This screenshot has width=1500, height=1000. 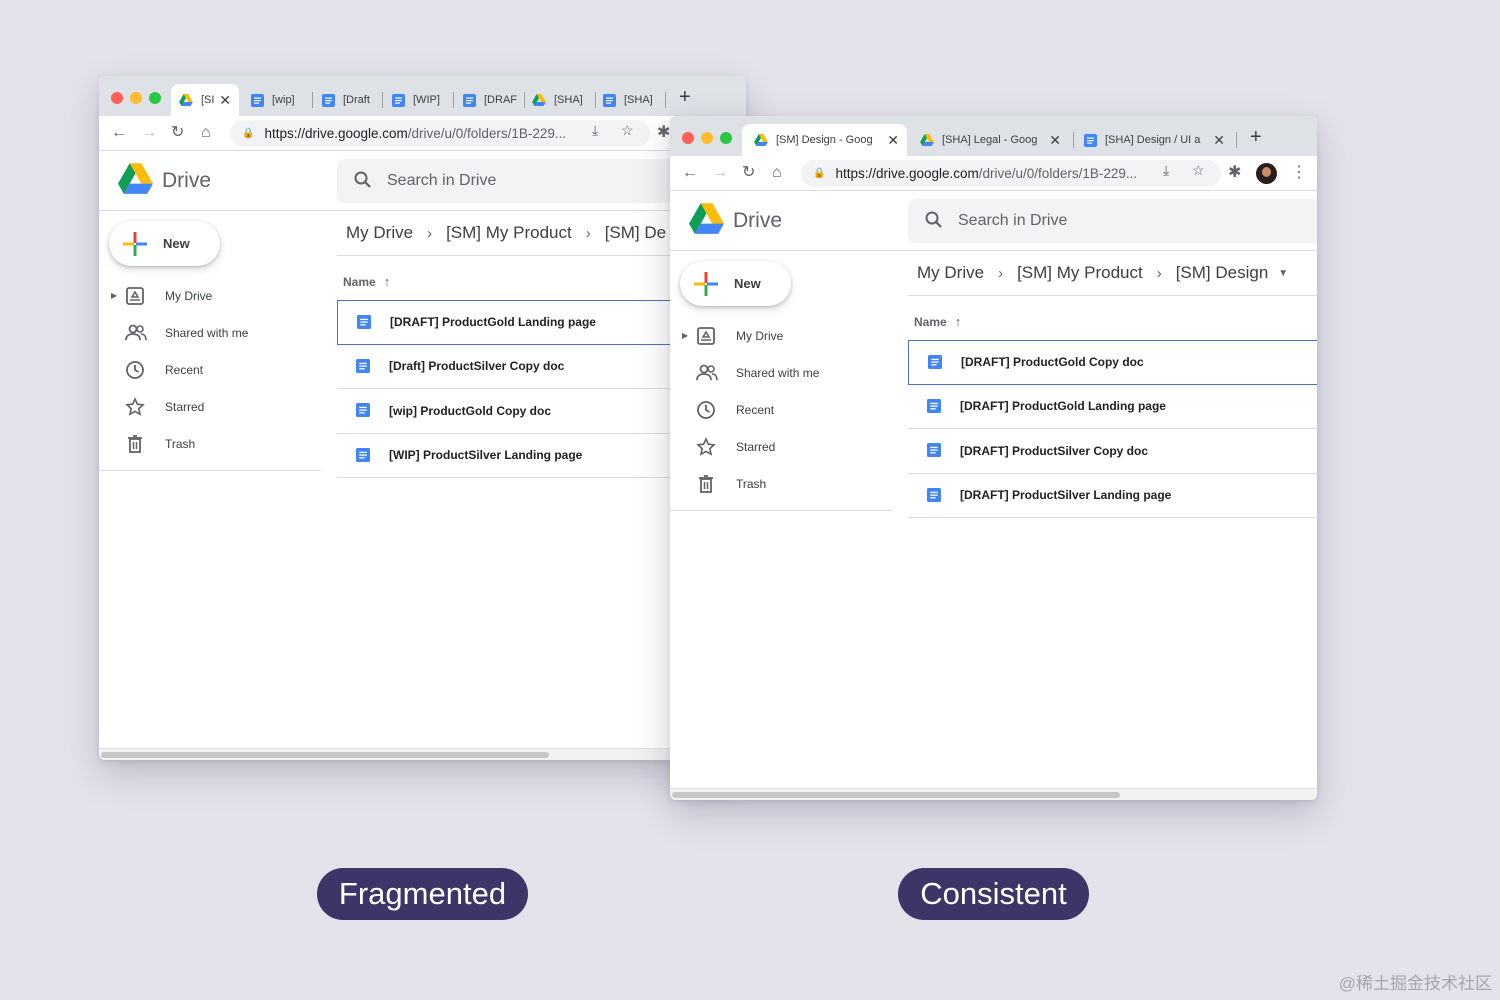 What do you see at coordinates (1155, 140) in the screenshot?
I see `tab-3: [SHA] Design / UI a ✕` at bounding box center [1155, 140].